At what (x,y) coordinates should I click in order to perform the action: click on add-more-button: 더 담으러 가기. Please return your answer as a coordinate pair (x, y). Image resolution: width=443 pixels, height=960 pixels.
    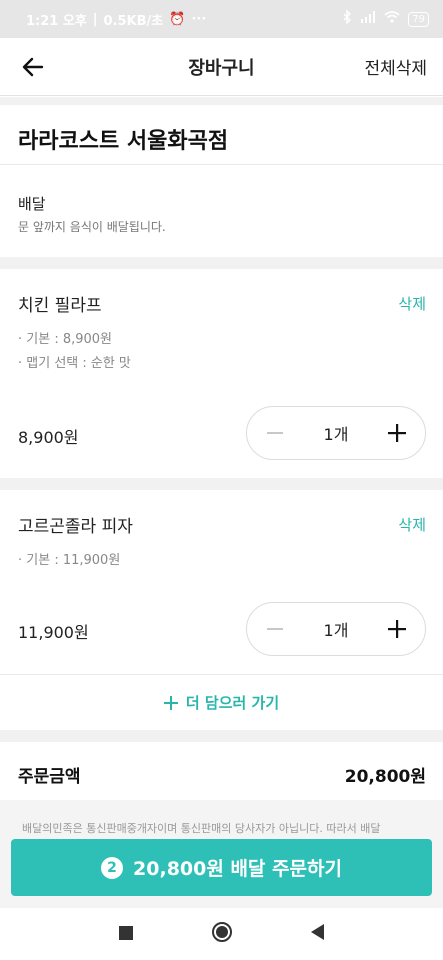
    Looking at the image, I should click on (221, 702).